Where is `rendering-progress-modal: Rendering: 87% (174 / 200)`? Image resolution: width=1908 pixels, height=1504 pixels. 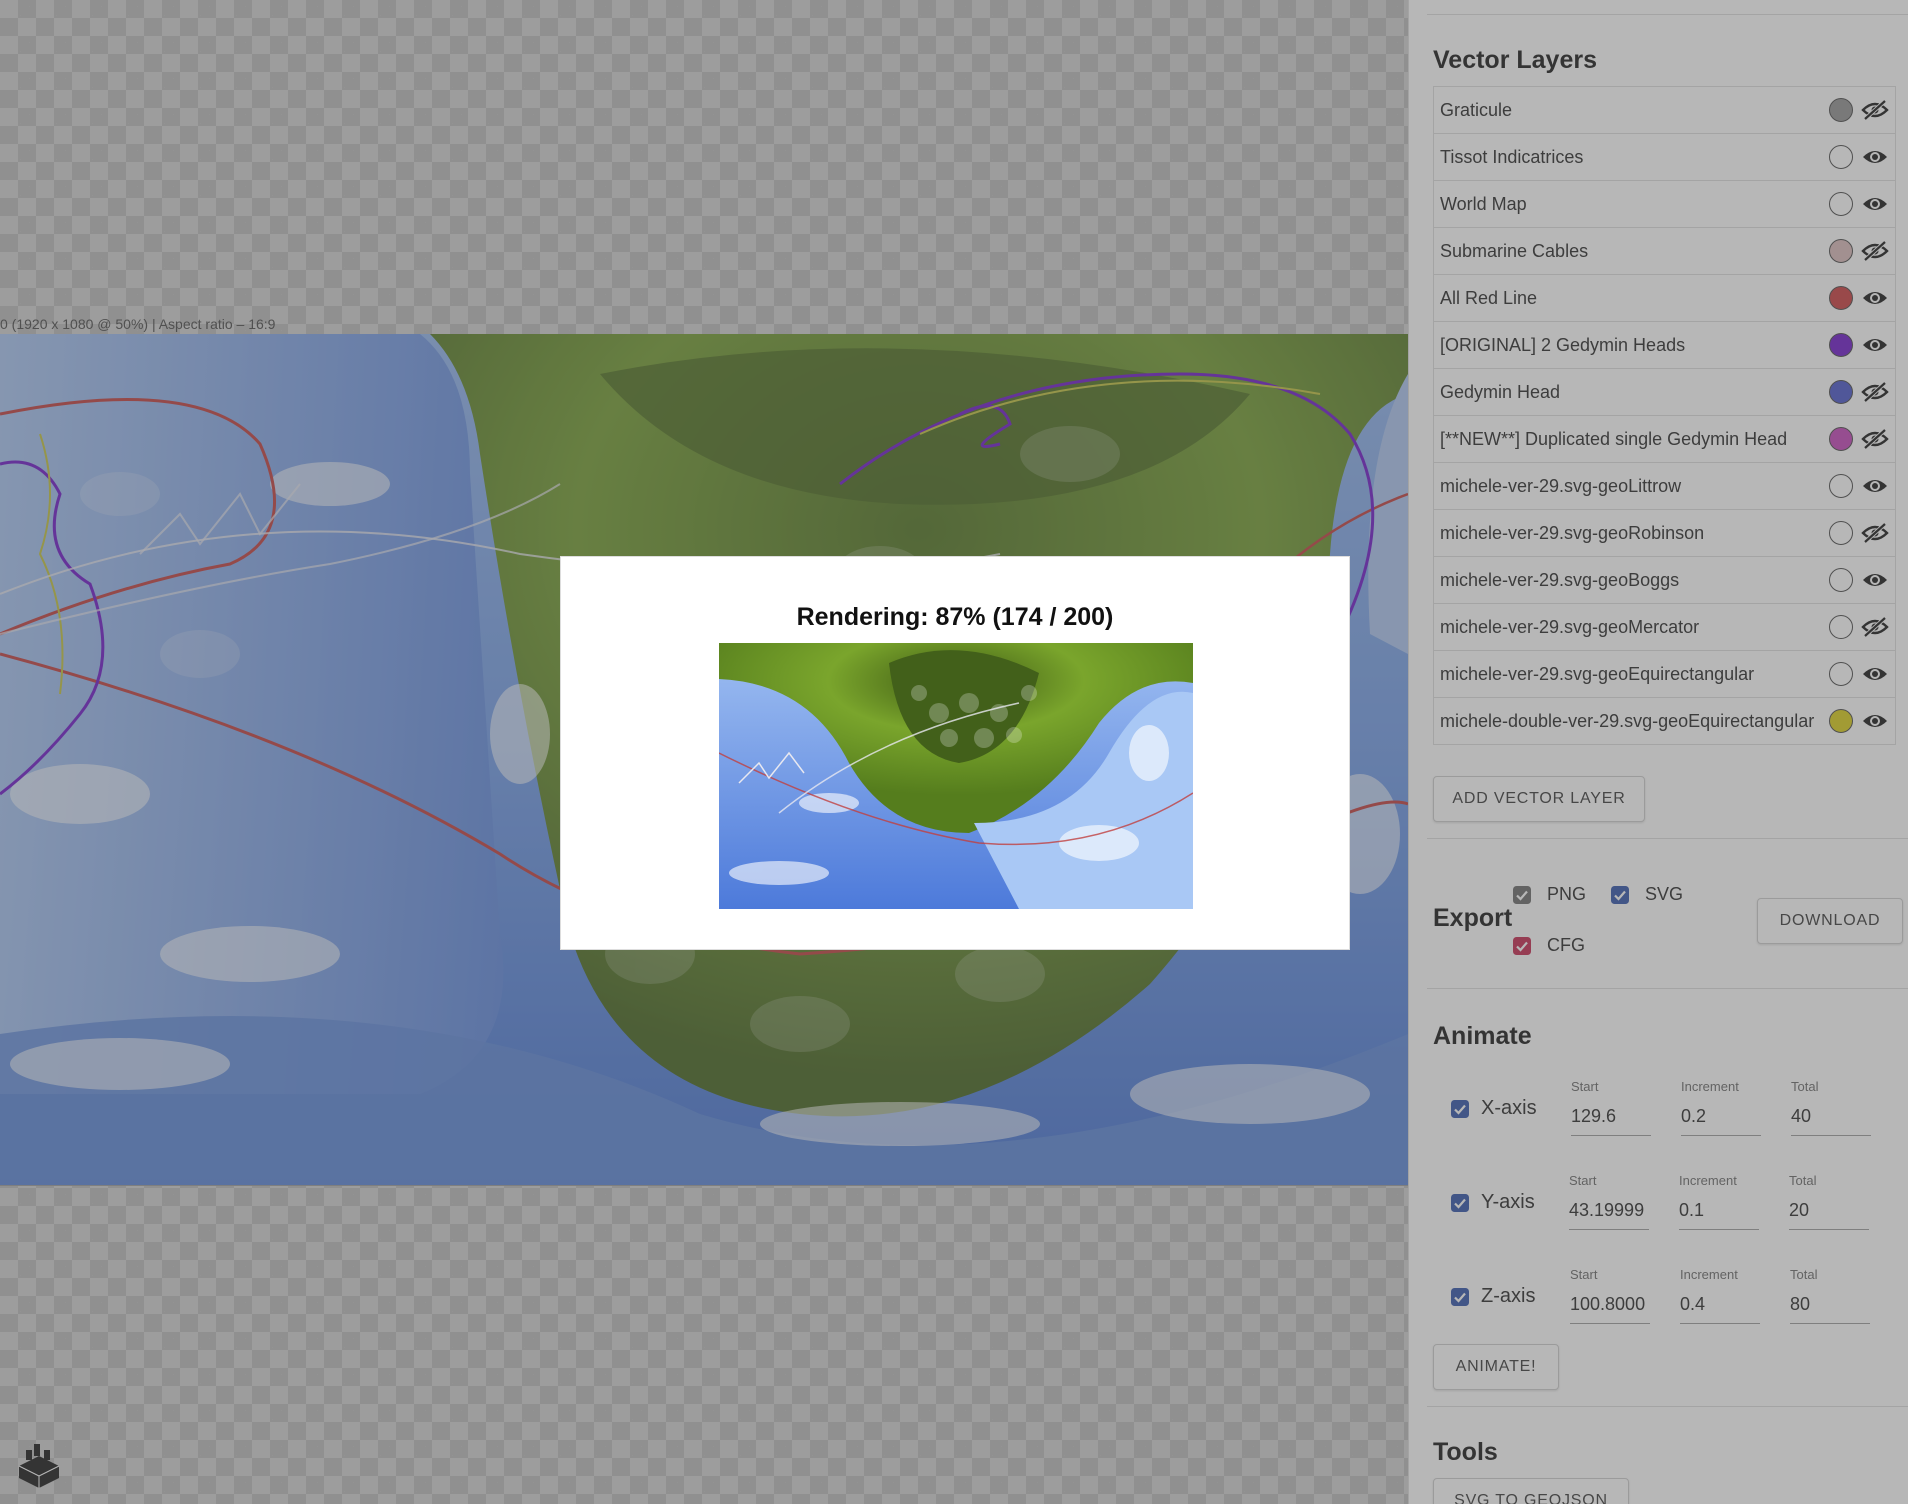
rendering-progress-modal: Rendering: 87% (174 / 200) is located at coordinates (955, 753).